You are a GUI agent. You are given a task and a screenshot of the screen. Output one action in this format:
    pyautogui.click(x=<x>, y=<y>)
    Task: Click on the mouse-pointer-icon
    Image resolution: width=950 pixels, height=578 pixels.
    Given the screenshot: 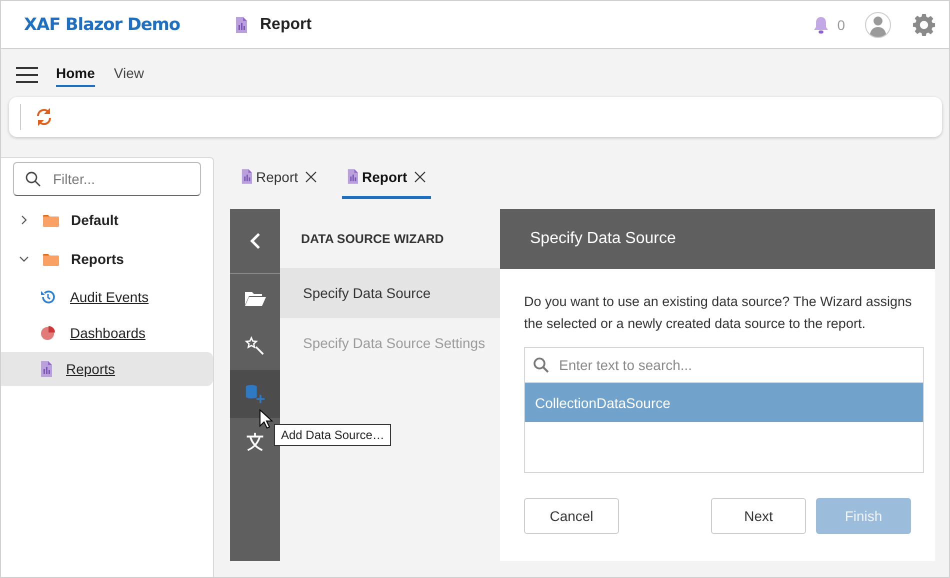 What is the action you would take?
    pyautogui.click(x=266, y=419)
    